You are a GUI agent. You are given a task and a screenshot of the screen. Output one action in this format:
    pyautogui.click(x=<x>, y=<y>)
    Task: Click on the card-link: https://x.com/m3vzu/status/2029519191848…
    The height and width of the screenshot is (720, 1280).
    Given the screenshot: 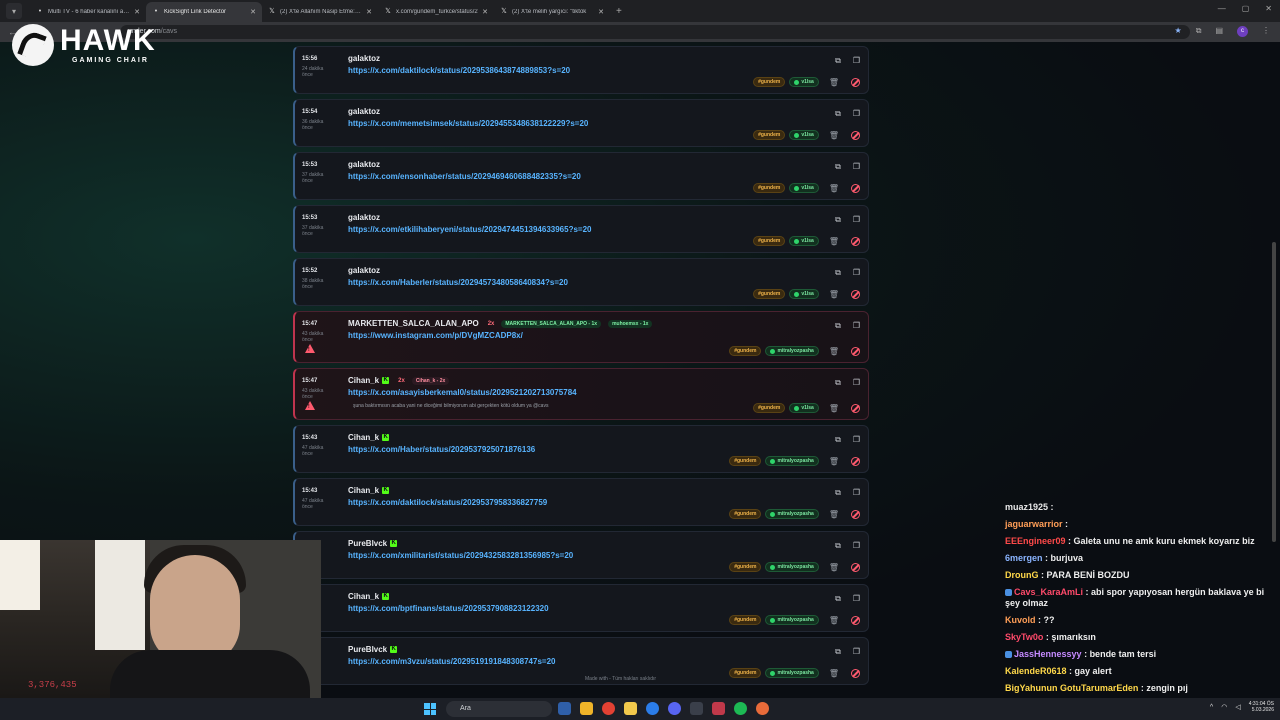 What is the action you would take?
    pyautogui.click(x=451, y=661)
    